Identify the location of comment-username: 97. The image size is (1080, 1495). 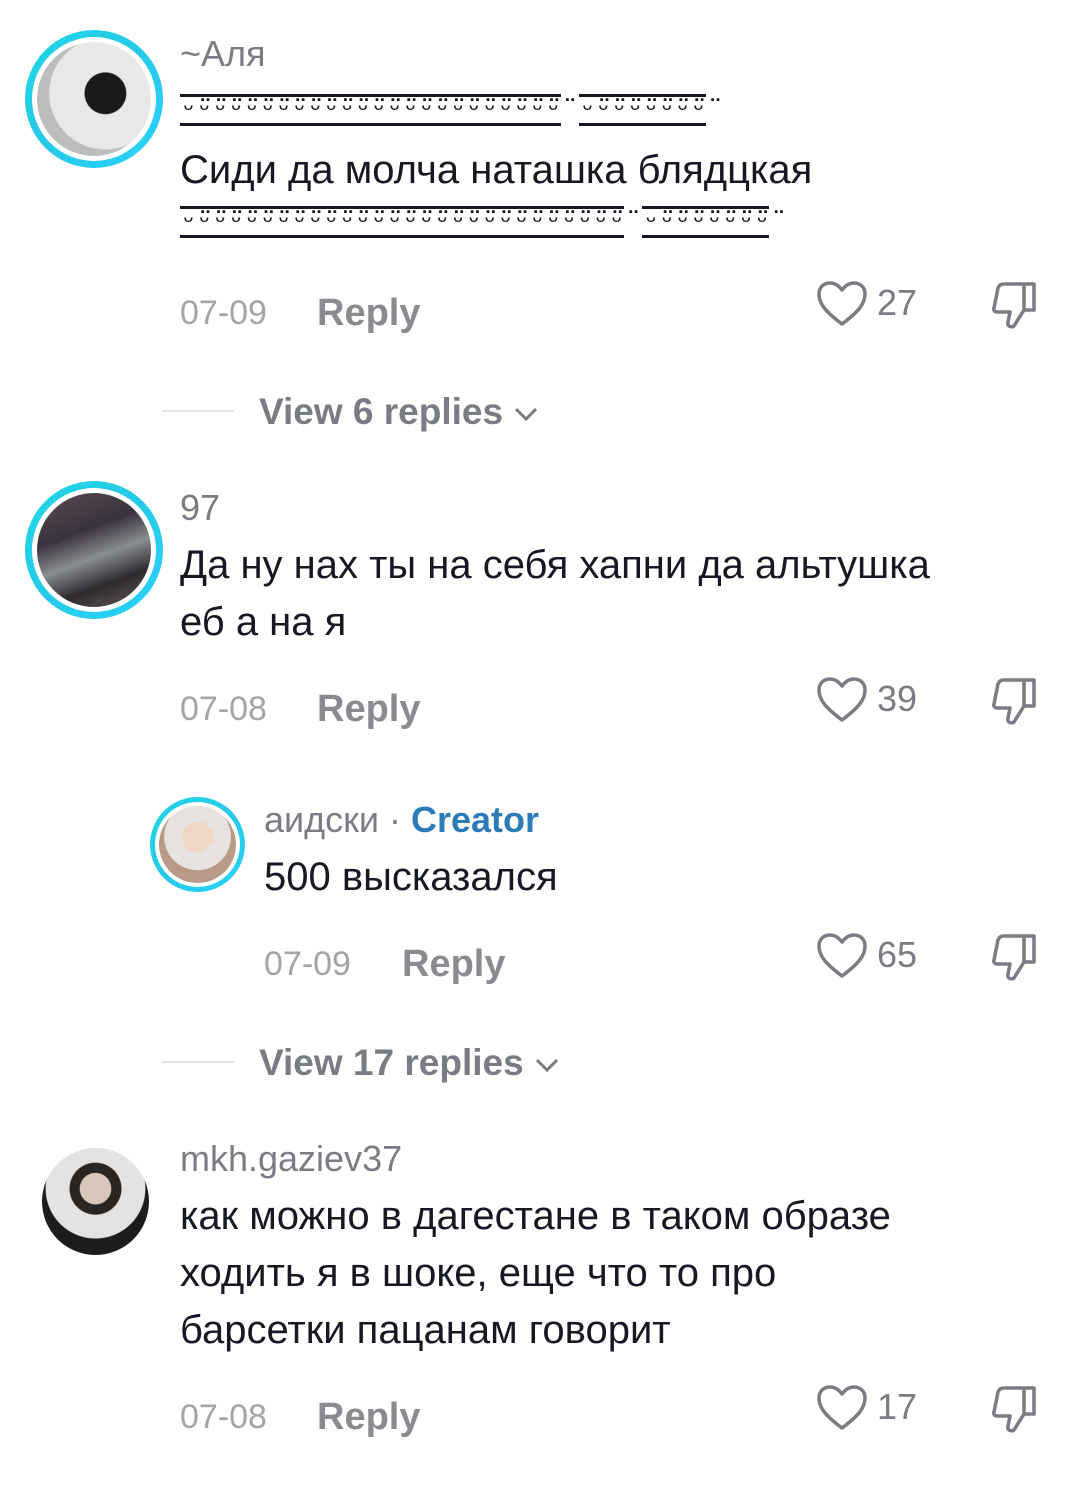
(200, 508).